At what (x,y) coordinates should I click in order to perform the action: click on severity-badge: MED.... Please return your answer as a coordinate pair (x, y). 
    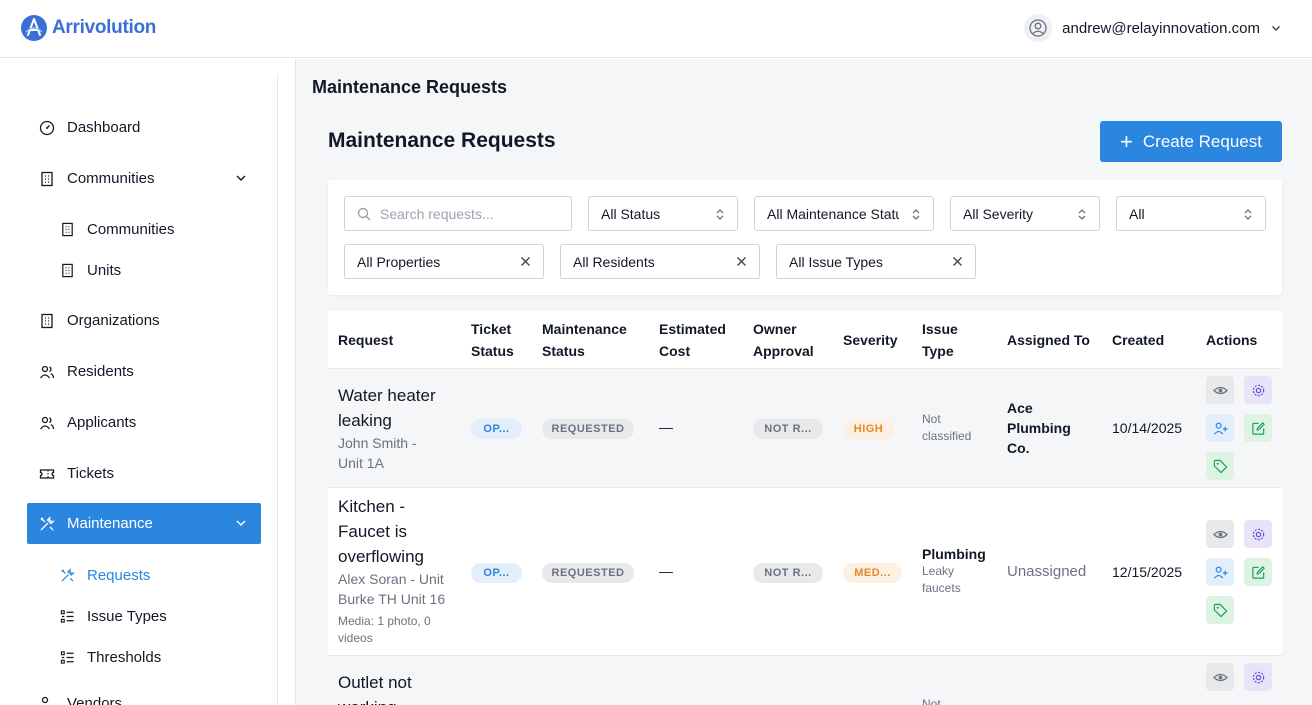
    Looking at the image, I should click on (872, 573).